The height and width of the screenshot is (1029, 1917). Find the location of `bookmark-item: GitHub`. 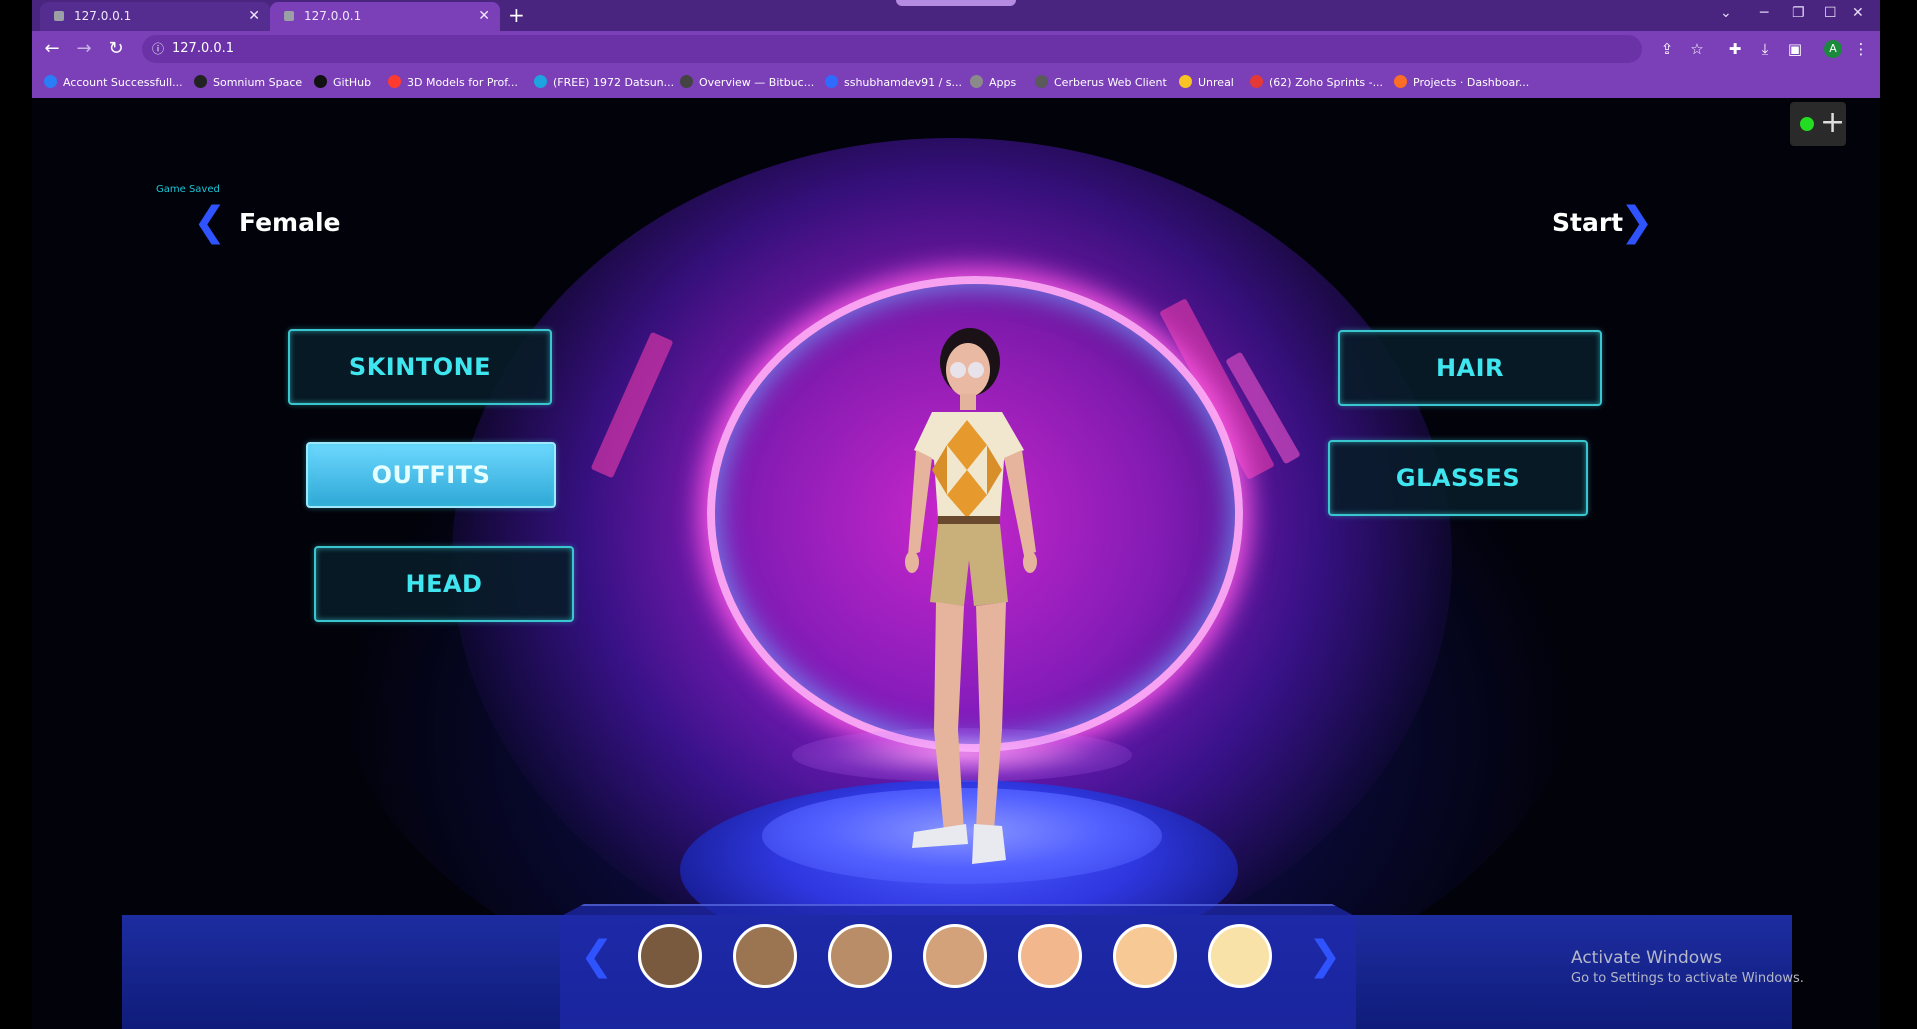

bookmark-item: GitHub is located at coordinates (342, 82).